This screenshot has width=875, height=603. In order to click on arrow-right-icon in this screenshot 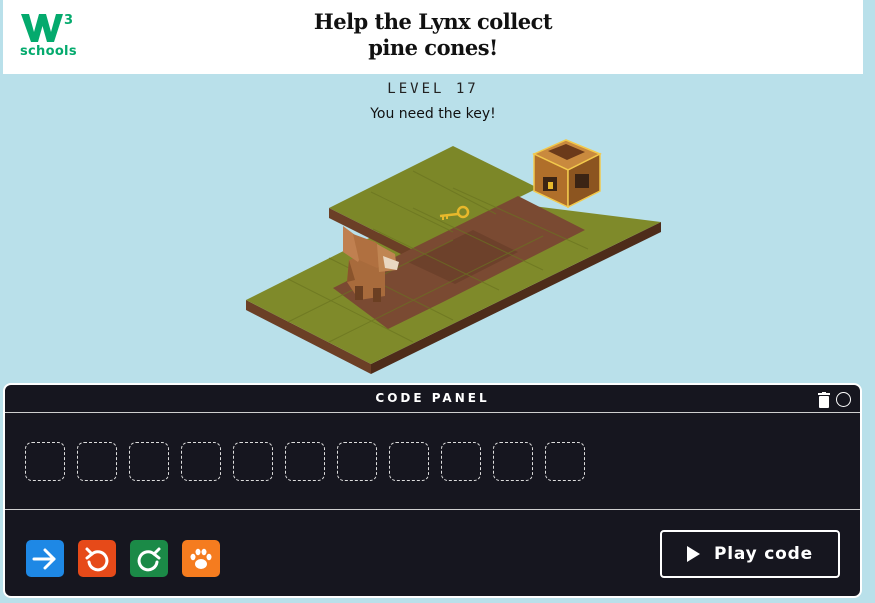, I will do `click(44, 558)`.